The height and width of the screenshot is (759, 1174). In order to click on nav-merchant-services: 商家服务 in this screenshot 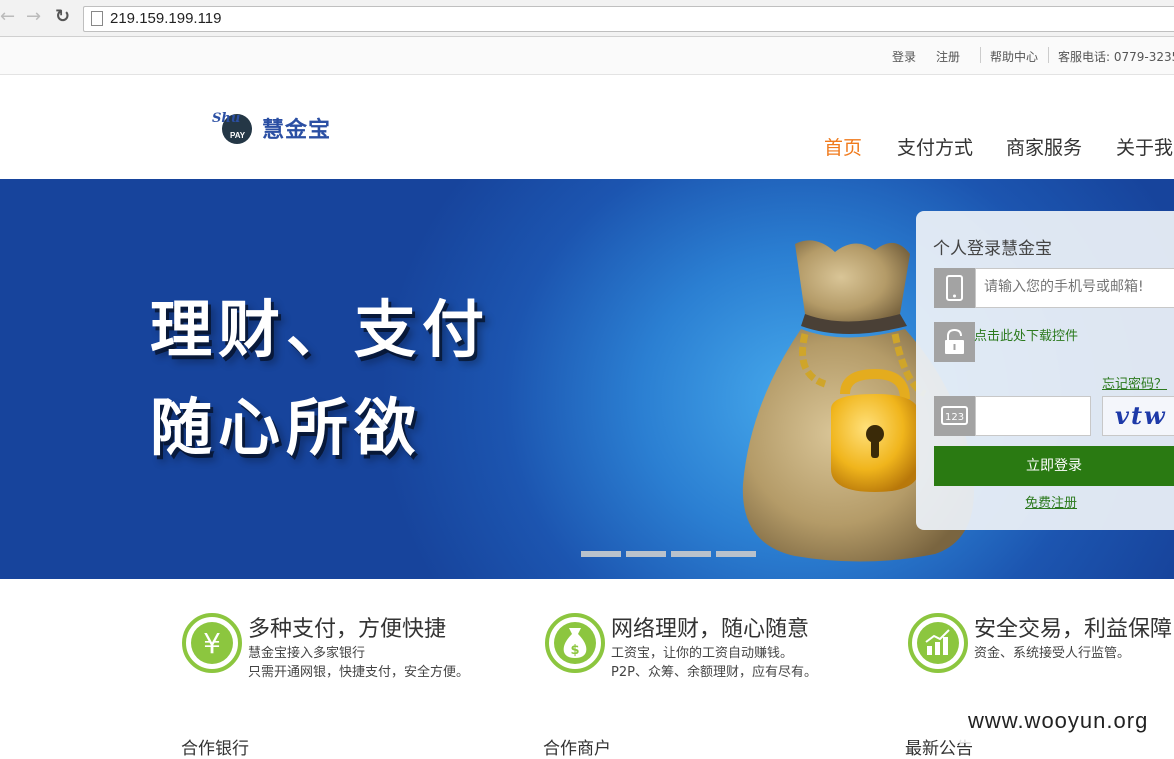, I will do `click(1044, 146)`.